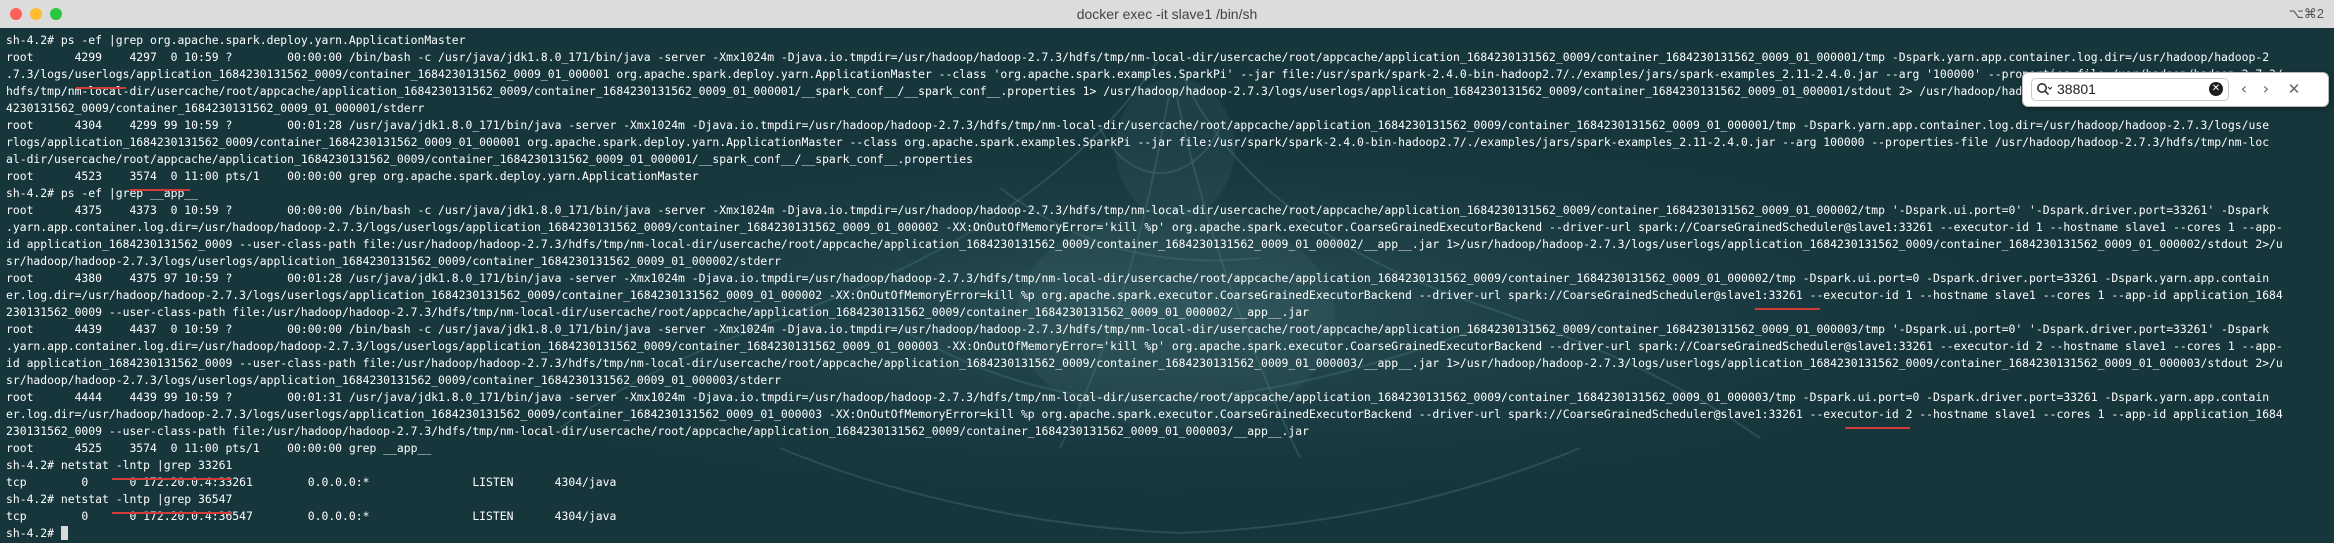  I want to click on chevron-right-icon: ›, so click(2266, 89).